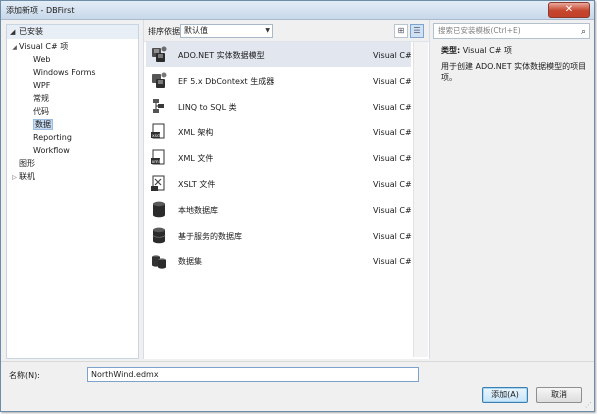 This screenshot has height=414, width=597. I want to click on search-templates-input: 搜索已安装模板(Ctrl+E) ⌕, so click(511, 31).